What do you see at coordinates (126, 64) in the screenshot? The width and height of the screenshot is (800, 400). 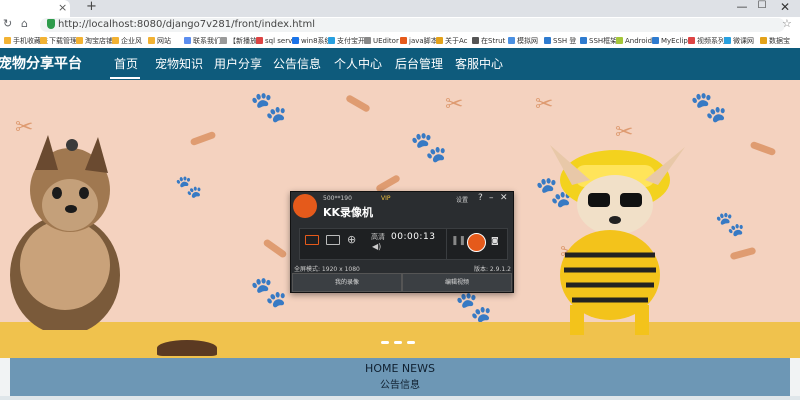 I see `nav-item-home: 首页` at bounding box center [126, 64].